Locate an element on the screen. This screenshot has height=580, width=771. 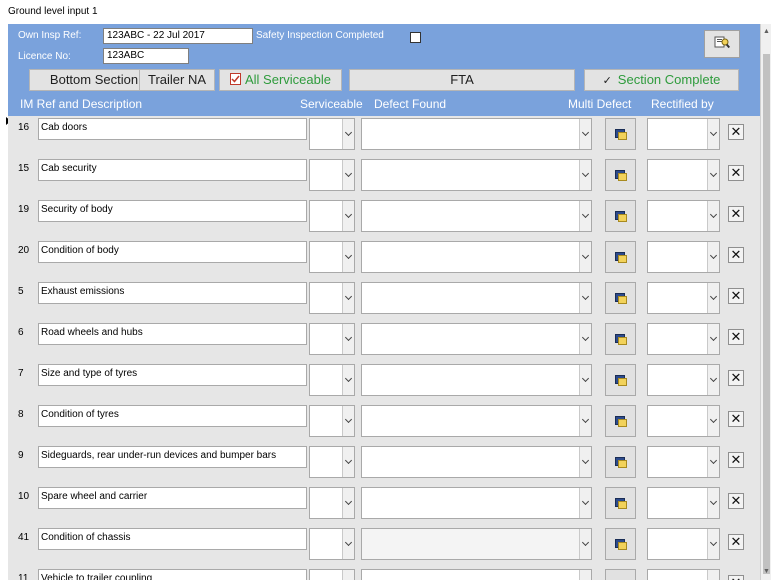
scroll-thumb is located at coordinates (766, 314).